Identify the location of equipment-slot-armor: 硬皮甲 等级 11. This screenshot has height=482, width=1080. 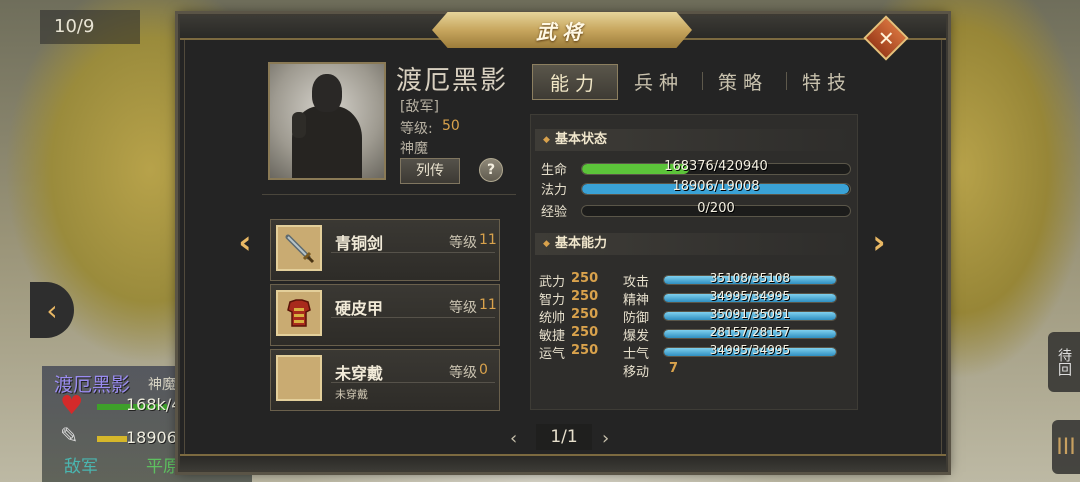
(385, 315).